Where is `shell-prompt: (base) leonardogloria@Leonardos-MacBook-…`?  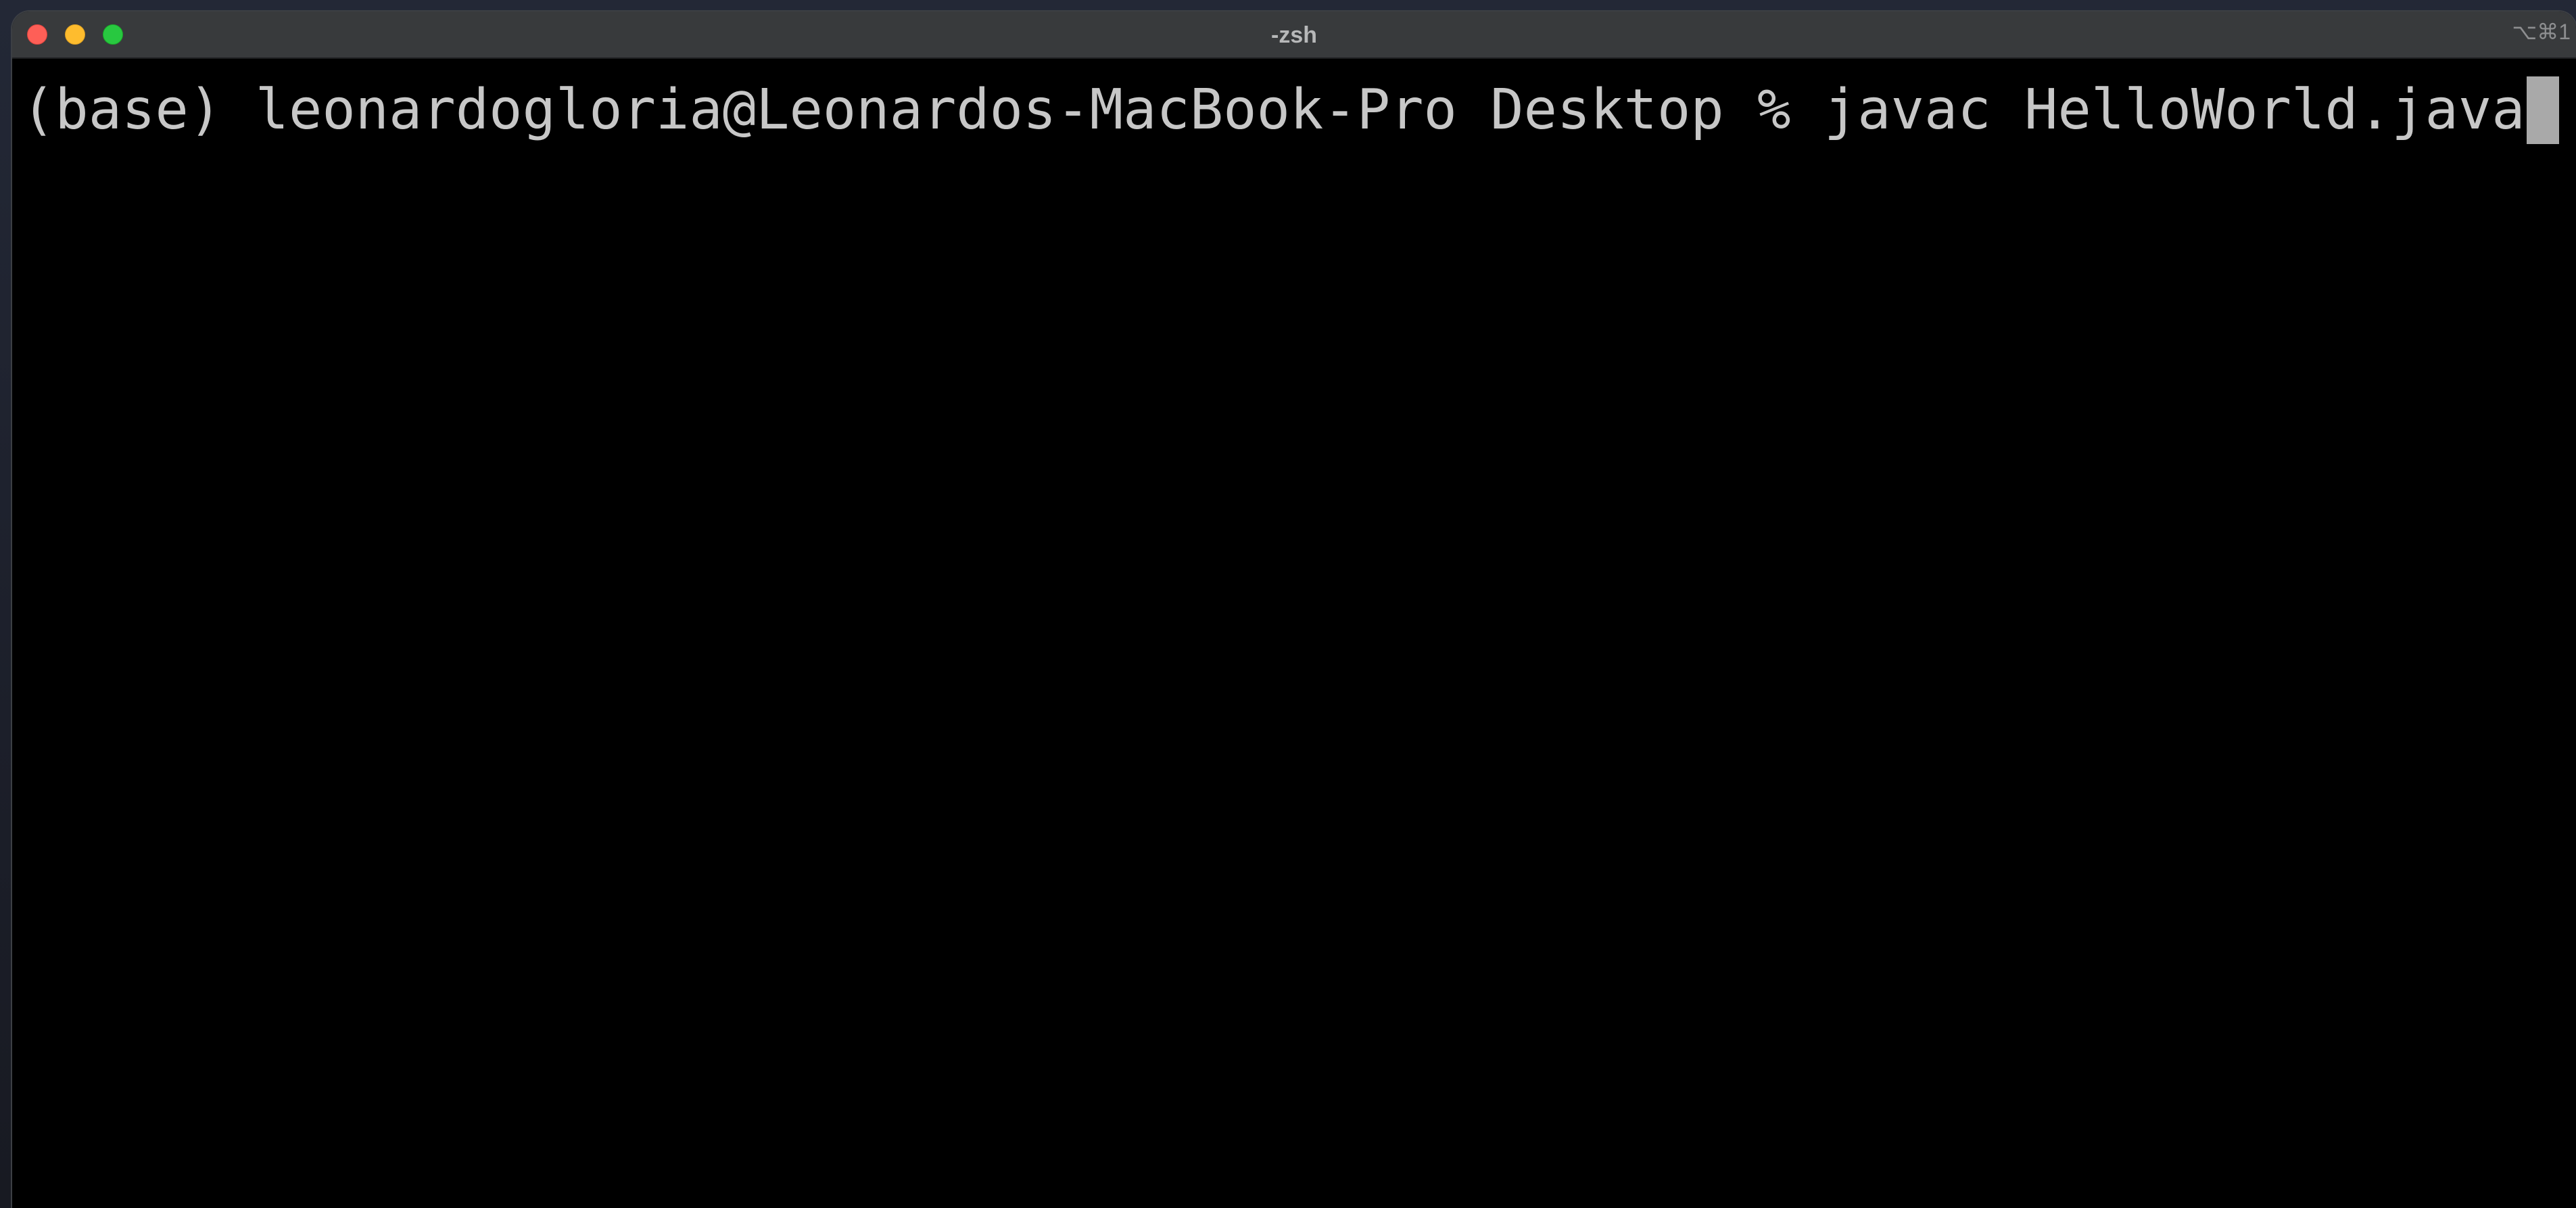
shell-prompt: (base) leonardogloria@Leonardos-MacBook-… is located at coordinates (923, 110).